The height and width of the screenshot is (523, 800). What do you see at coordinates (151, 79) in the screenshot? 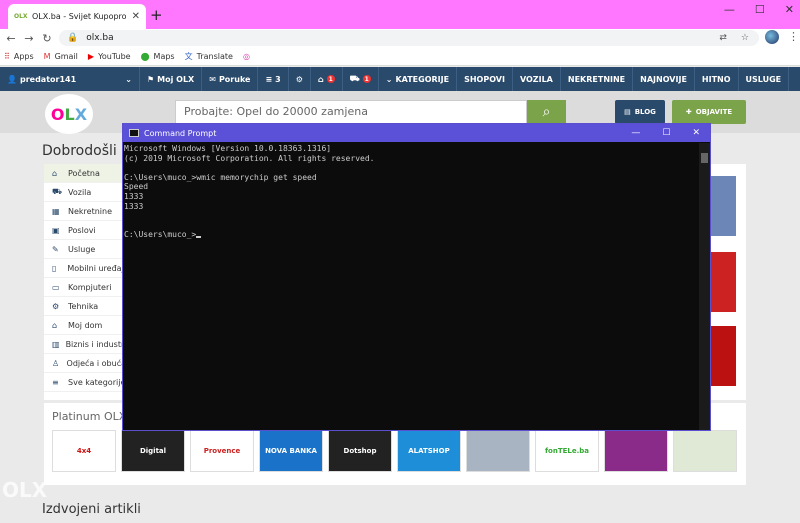
I see `flag-icon: ⚑` at bounding box center [151, 79].